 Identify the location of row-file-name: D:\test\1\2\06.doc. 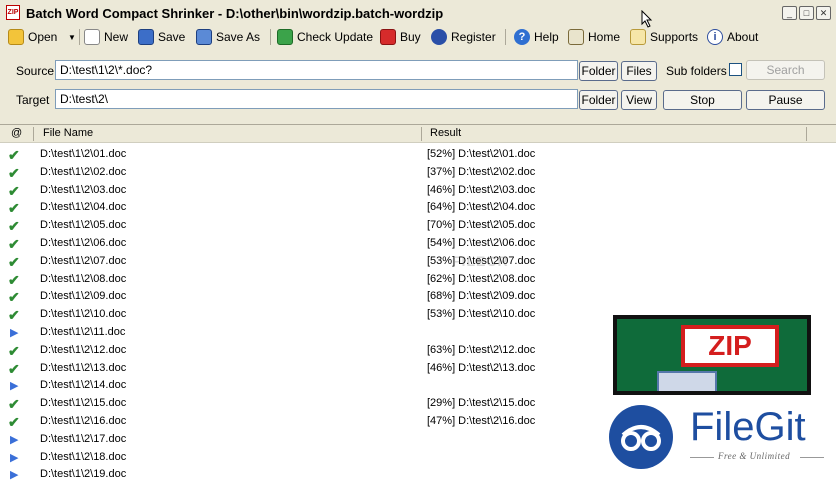
(83, 242).